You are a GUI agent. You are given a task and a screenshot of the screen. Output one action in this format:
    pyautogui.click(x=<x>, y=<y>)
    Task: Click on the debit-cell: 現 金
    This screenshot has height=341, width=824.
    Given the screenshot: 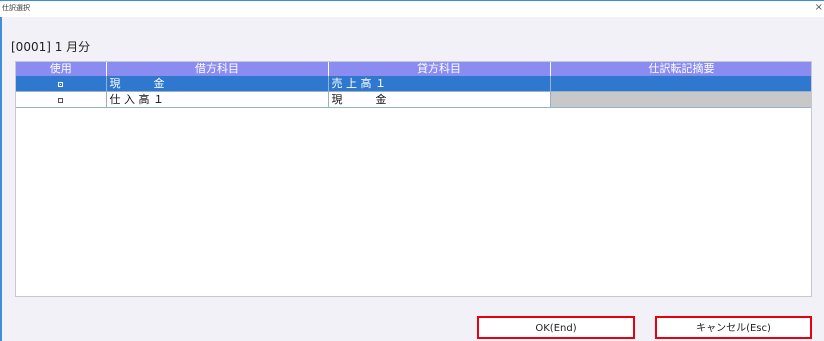 What is the action you would take?
    pyautogui.click(x=217, y=84)
    